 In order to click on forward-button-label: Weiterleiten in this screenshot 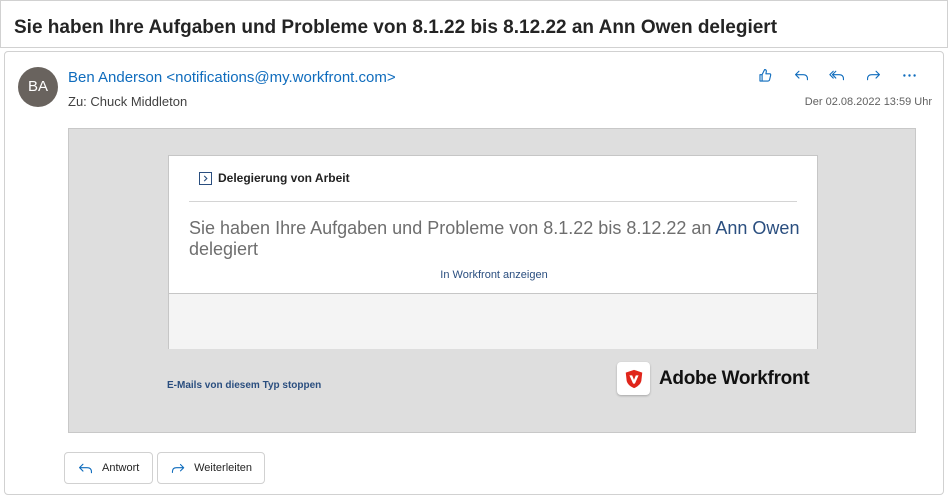, I will do `click(223, 468)`.